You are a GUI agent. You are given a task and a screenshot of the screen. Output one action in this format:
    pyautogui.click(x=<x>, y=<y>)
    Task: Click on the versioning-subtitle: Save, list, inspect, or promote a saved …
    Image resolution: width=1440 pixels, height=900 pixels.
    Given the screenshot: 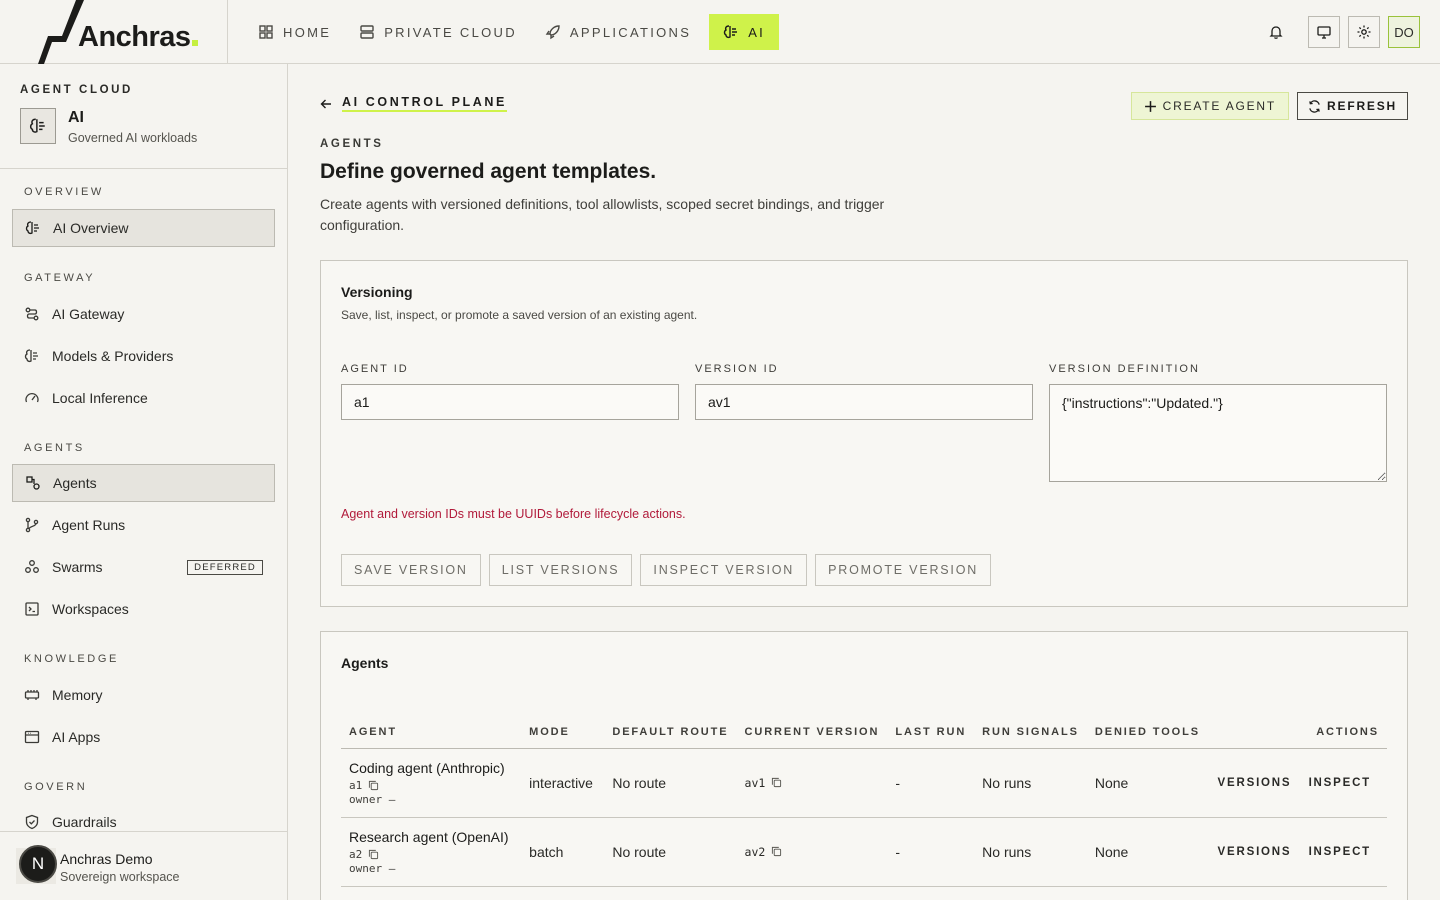 What is the action you would take?
    pyautogui.click(x=519, y=315)
    